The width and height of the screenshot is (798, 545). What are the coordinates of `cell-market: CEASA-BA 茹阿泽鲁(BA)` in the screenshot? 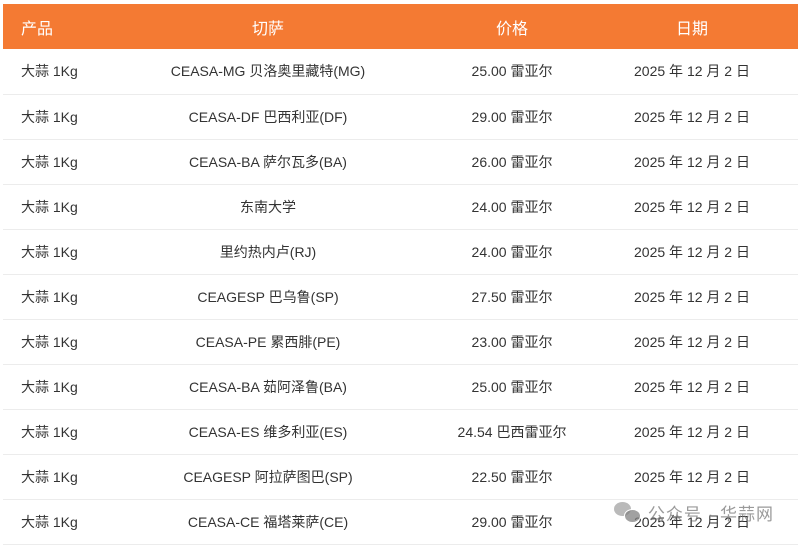 It's located at (268, 386).